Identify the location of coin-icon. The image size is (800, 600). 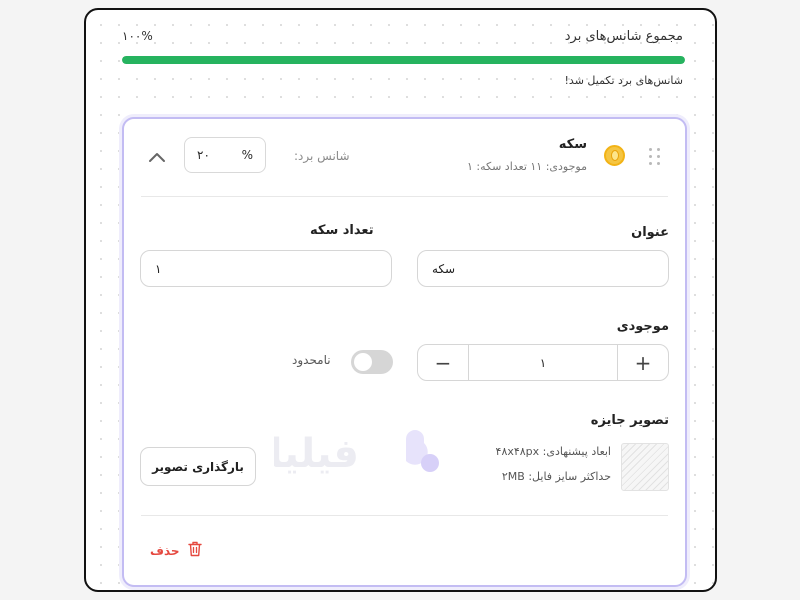
(614, 155).